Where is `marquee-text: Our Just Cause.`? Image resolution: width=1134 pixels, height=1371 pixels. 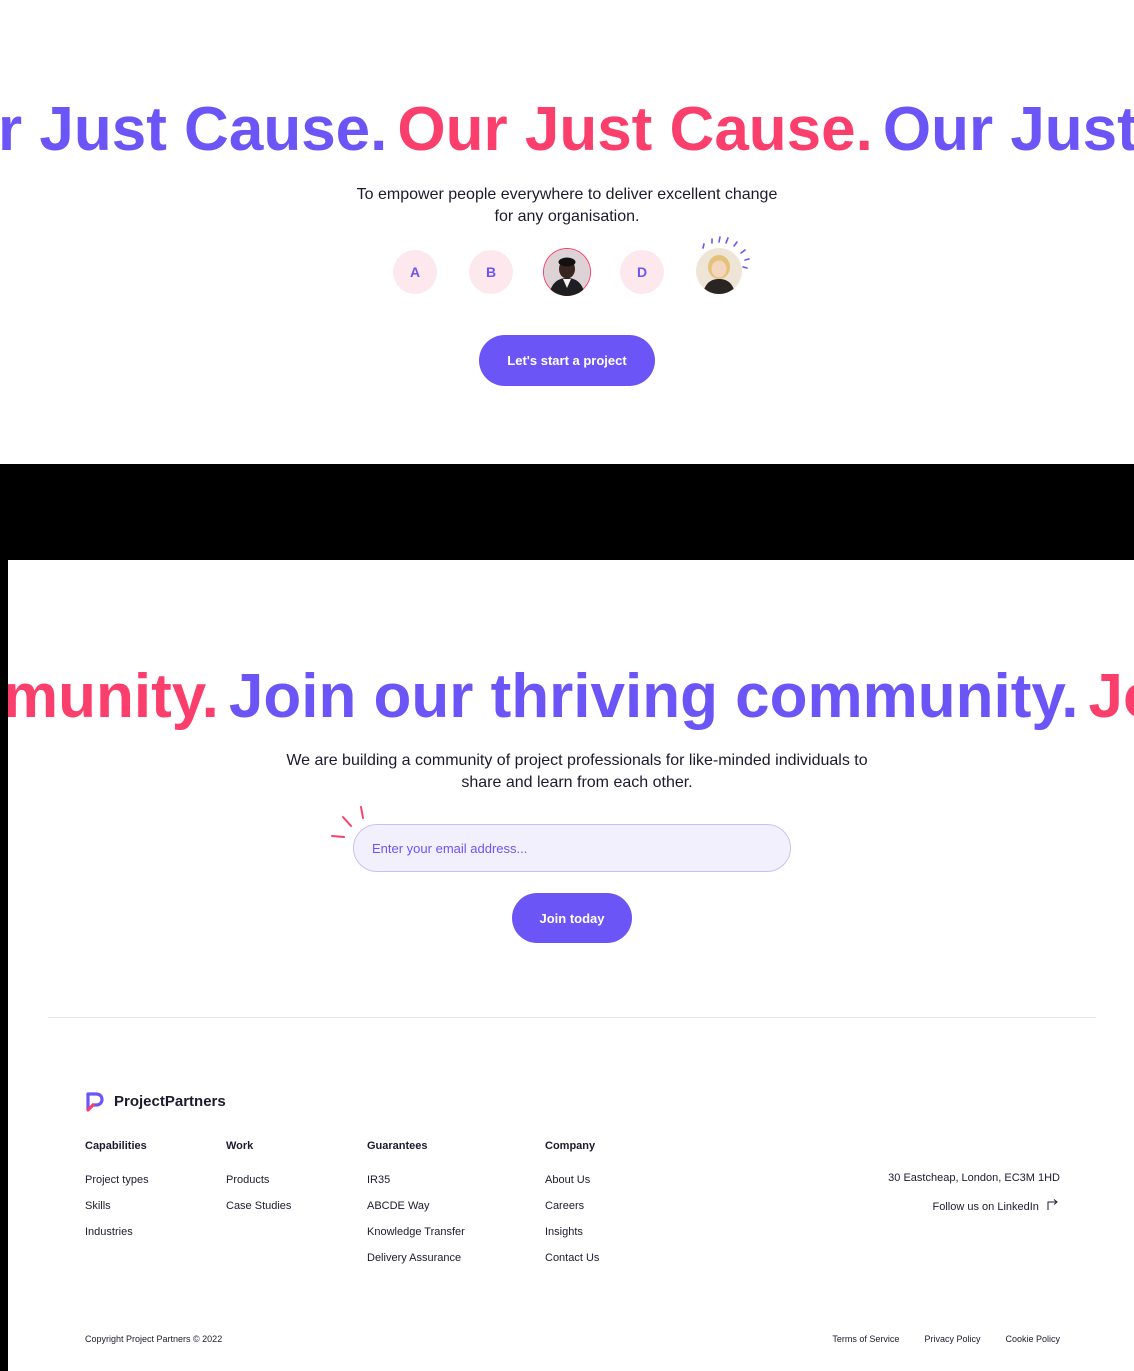 marquee-text: Our Just Cause. is located at coordinates (635, 129).